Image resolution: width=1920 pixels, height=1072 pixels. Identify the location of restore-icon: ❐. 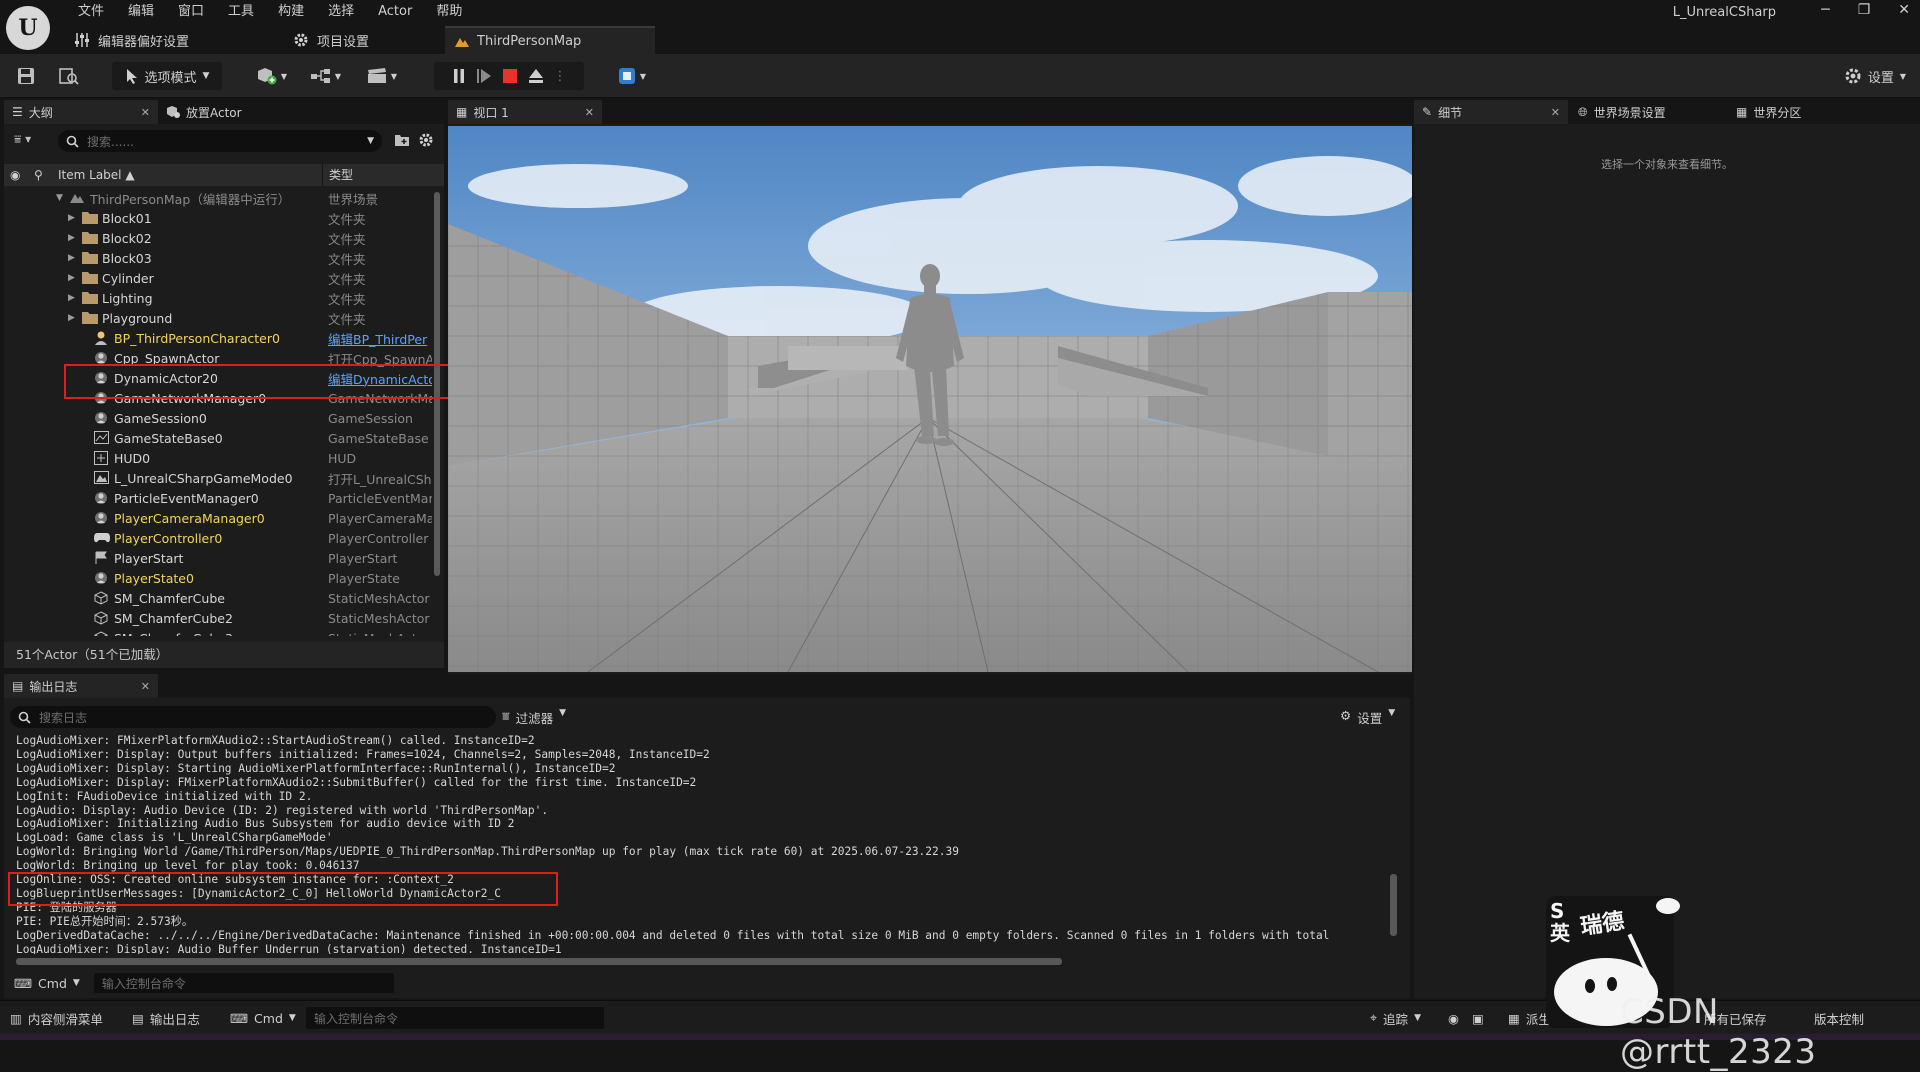
(1864, 10).